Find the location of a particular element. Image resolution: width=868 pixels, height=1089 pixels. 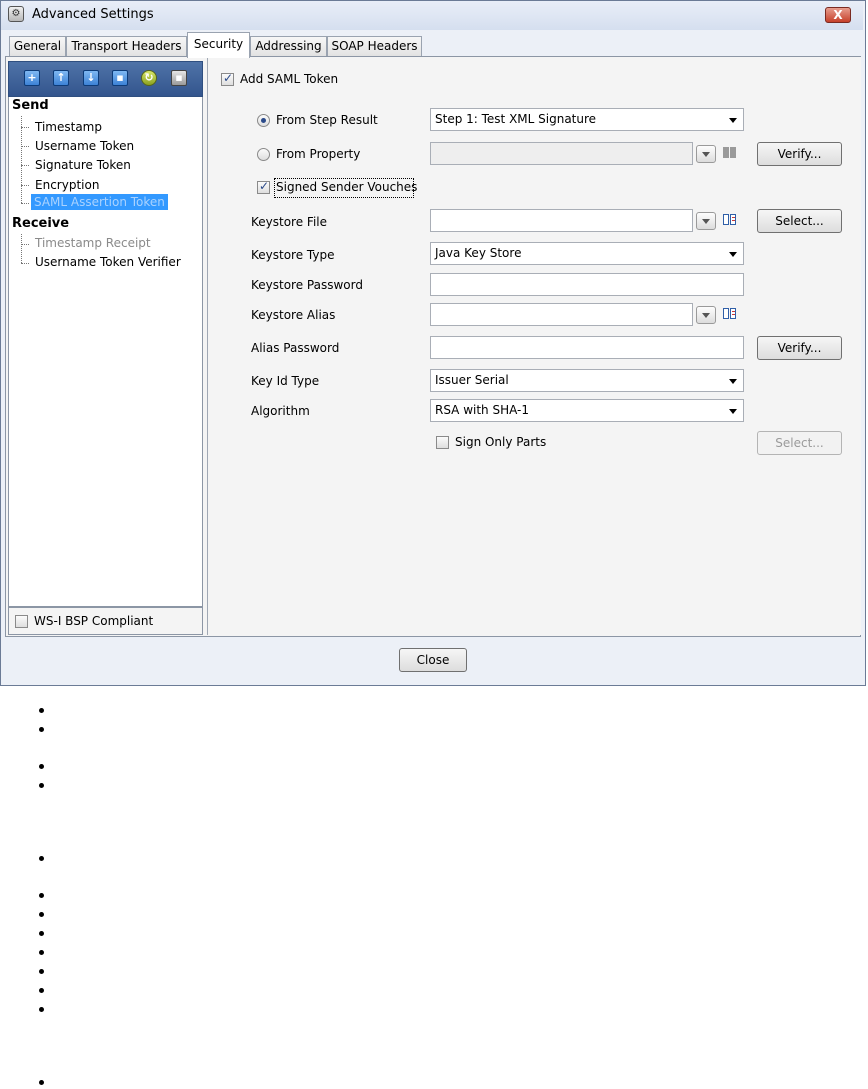

refresh-icon: ↻ is located at coordinates (149, 78).